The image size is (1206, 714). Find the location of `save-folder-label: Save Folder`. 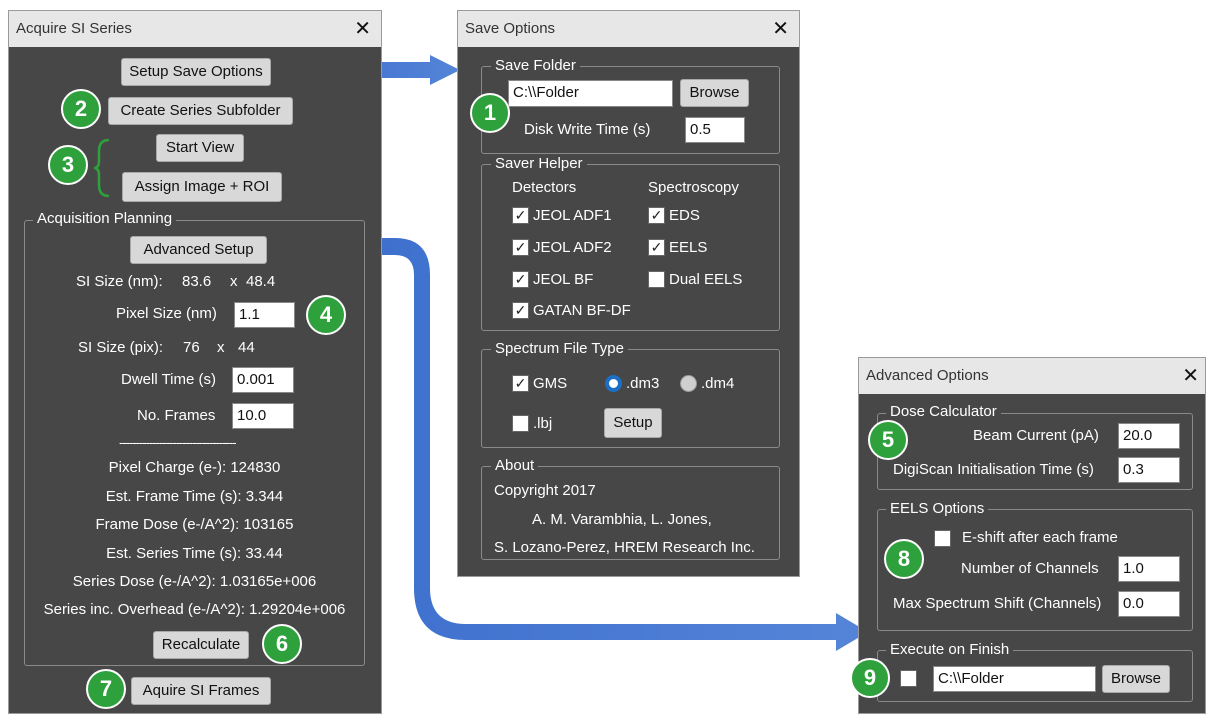

save-folder-label: Save Folder is located at coordinates (535, 66).